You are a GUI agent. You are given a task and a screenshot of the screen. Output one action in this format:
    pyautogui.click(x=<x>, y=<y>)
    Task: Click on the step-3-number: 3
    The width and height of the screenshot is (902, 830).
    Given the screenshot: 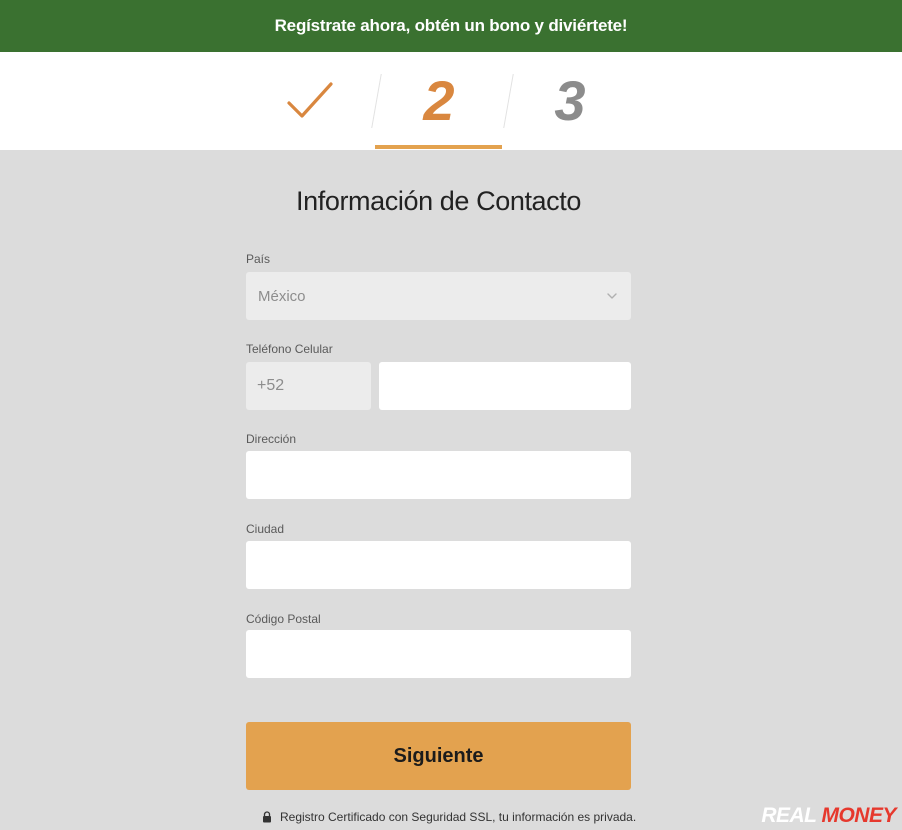 What is the action you would take?
    pyautogui.click(x=570, y=100)
    